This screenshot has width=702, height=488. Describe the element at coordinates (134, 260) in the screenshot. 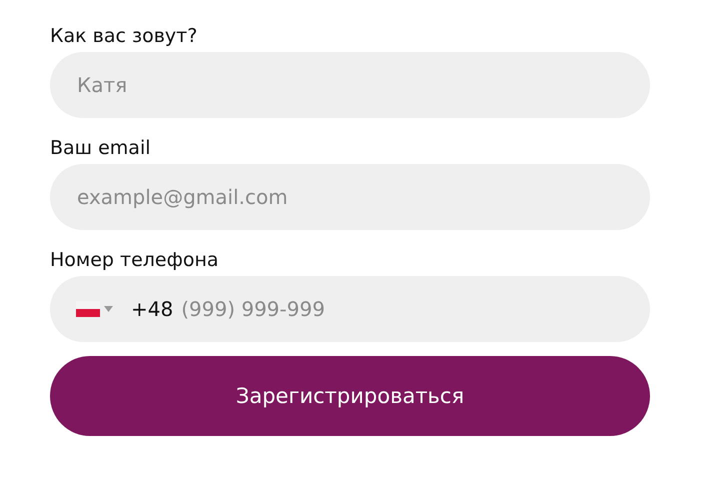

I see `field-label: Номер телефона` at that location.